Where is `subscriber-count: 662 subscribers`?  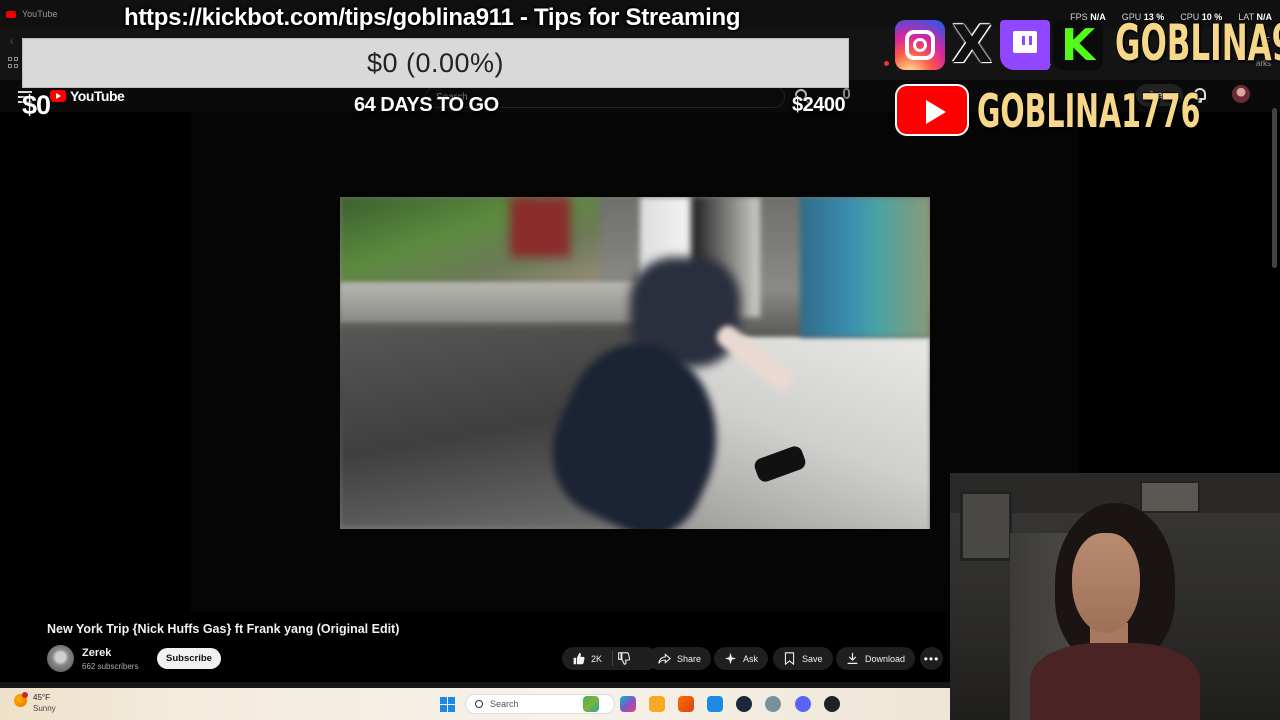 subscriber-count: 662 subscribers is located at coordinates (110, 666).